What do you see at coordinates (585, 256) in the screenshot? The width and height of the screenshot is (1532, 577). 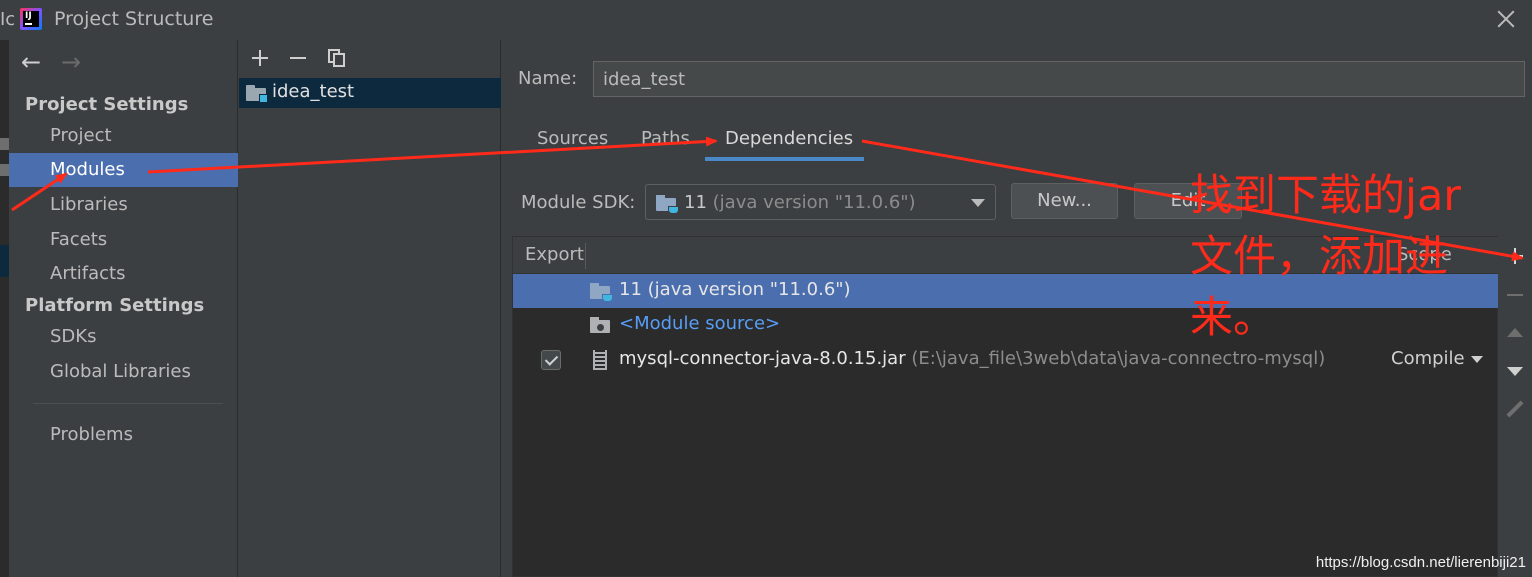 I see `column-separator` at bounding box center [585, 256].